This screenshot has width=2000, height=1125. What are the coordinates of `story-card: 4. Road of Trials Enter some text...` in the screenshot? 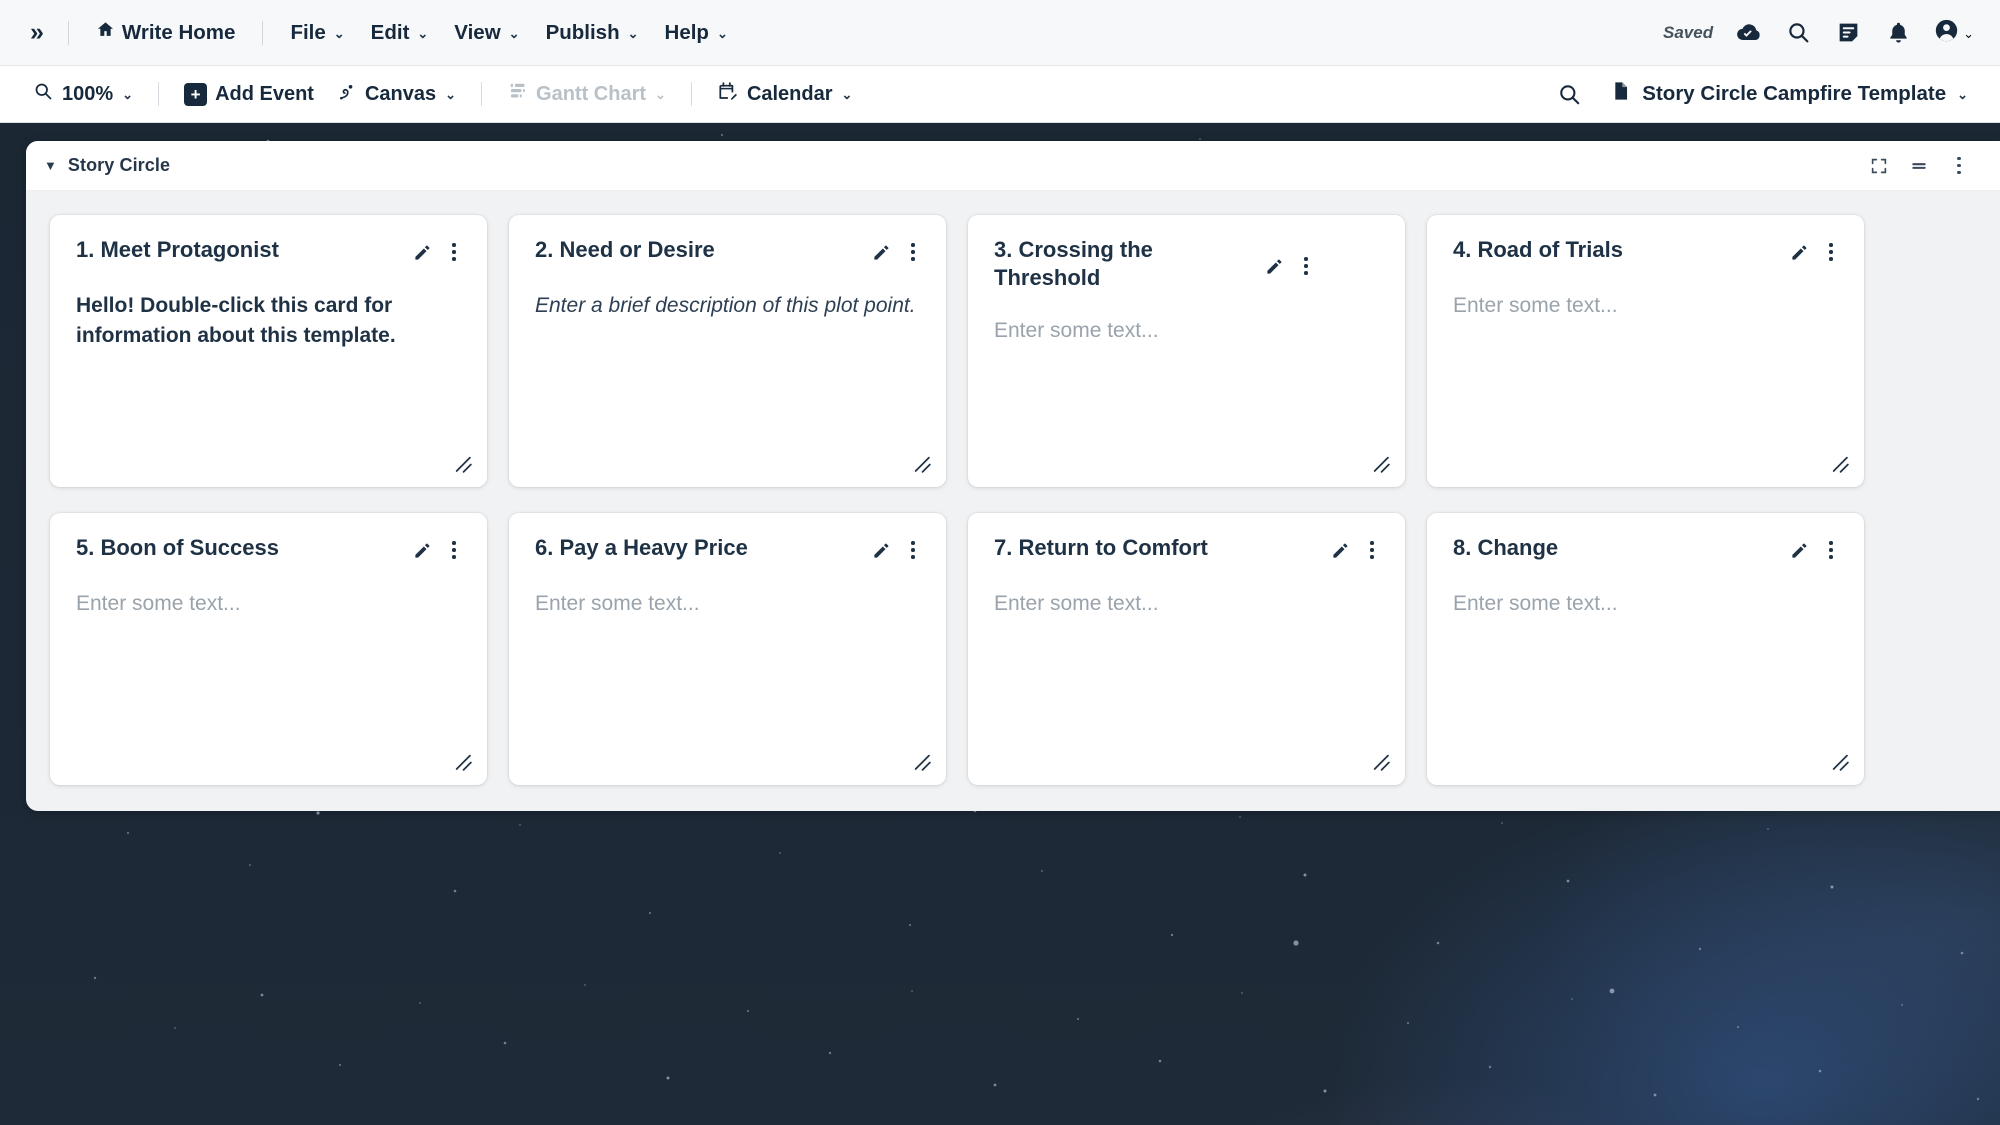 It's located at (1645, 351).